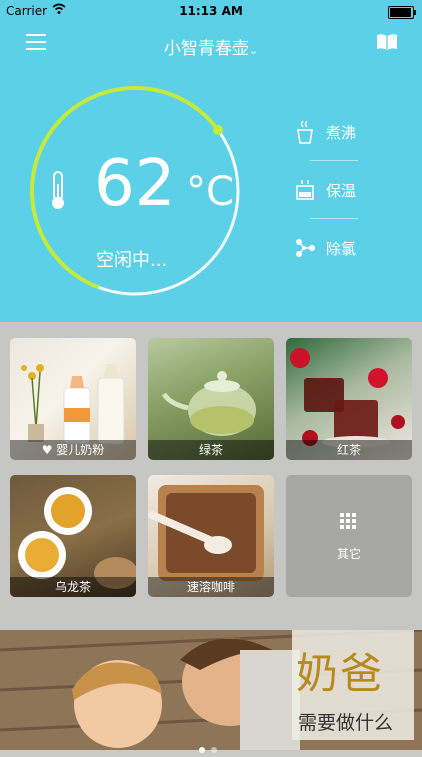  What do you see at coordinates (73, 450) in the screenshot?
I see `tile-label: ♥ 婴儿奶粉` at bounding box center [73, 450].